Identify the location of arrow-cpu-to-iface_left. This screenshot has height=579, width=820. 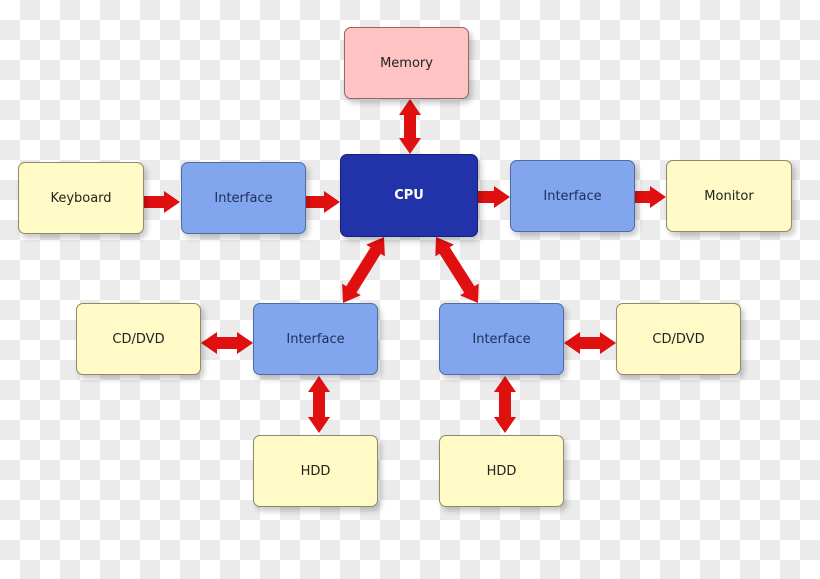
(363, 270).